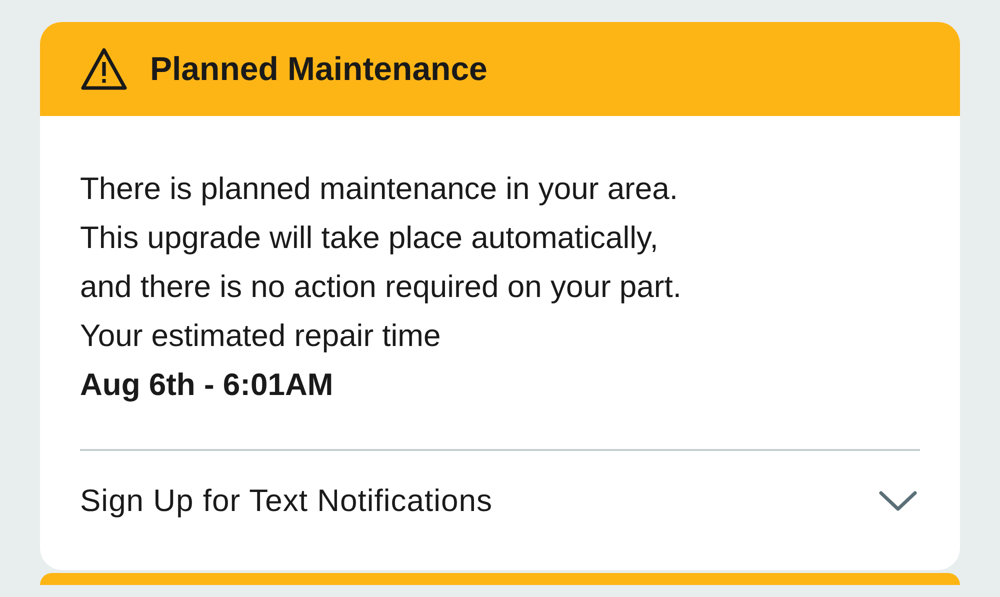 This screenshot has height=597, width=1000. Describe the element at coordinates (500, 485) in the screenshot. I see `notifications-toggle: Sign Up for Text Notifications` at that location.